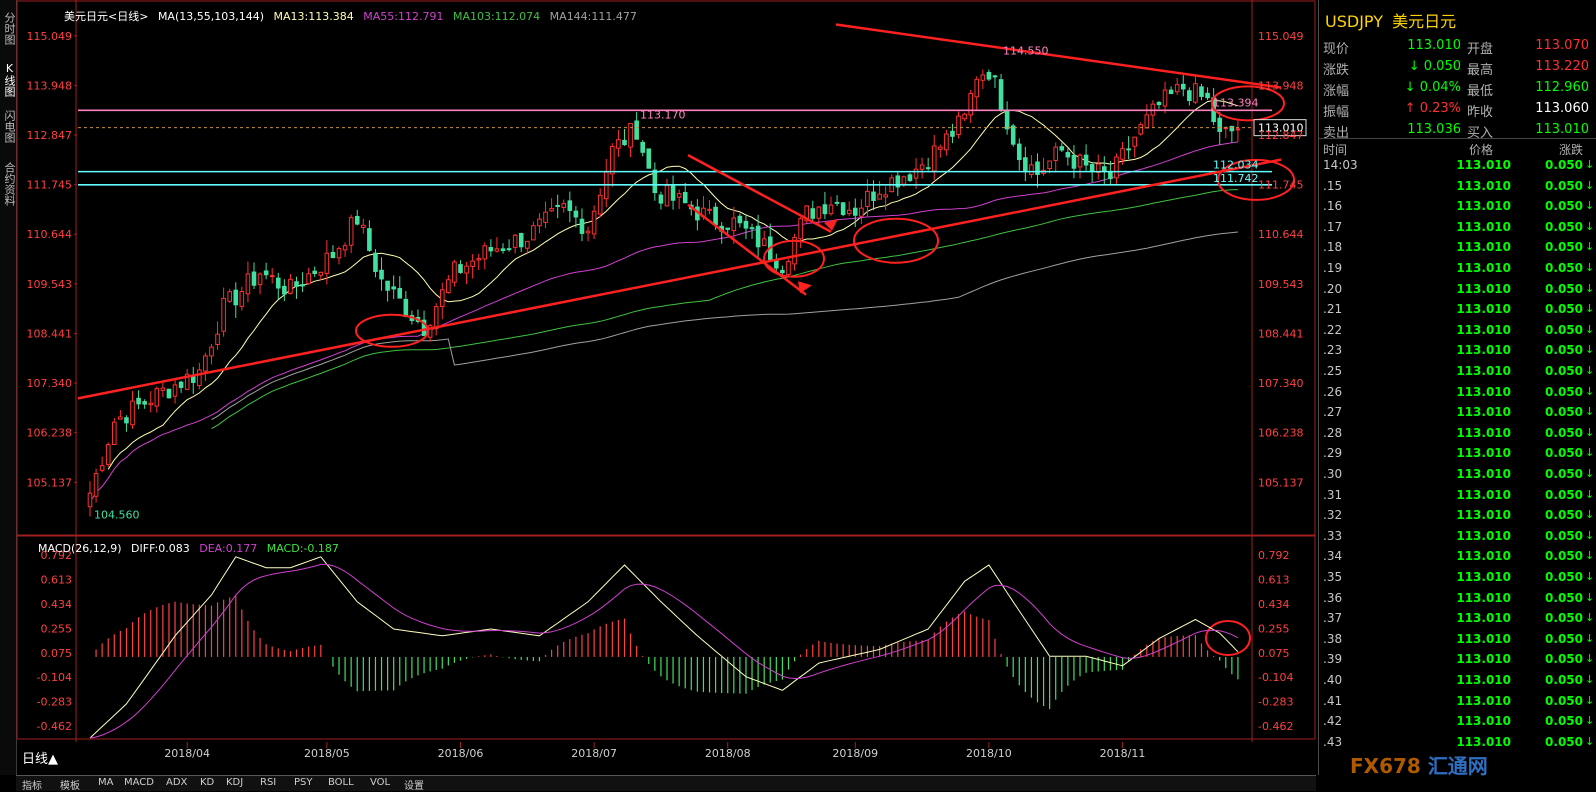  What do you see at coordinates (1333, 206) in the screenshot?
I see `tick-time: .16` at bounding box center [1333, 206].